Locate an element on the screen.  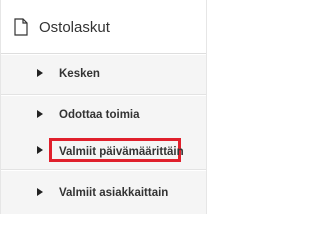
panel-header: Ostolaskut is located at coordinates (103, 27).